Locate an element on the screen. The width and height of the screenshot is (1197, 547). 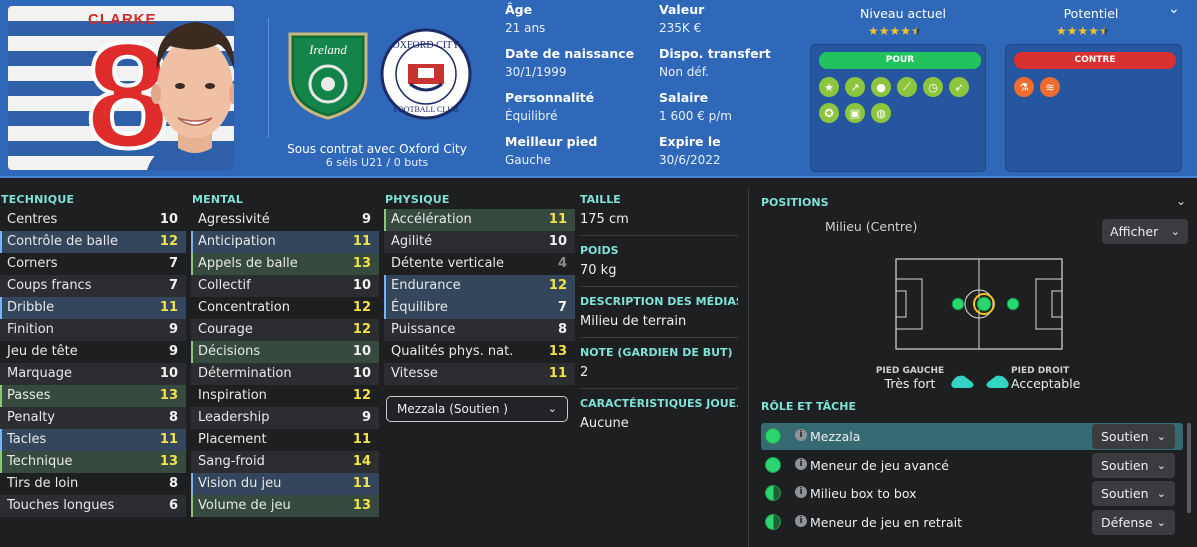
attribute-row: Corners 7 is located at coordinates (93, 264).